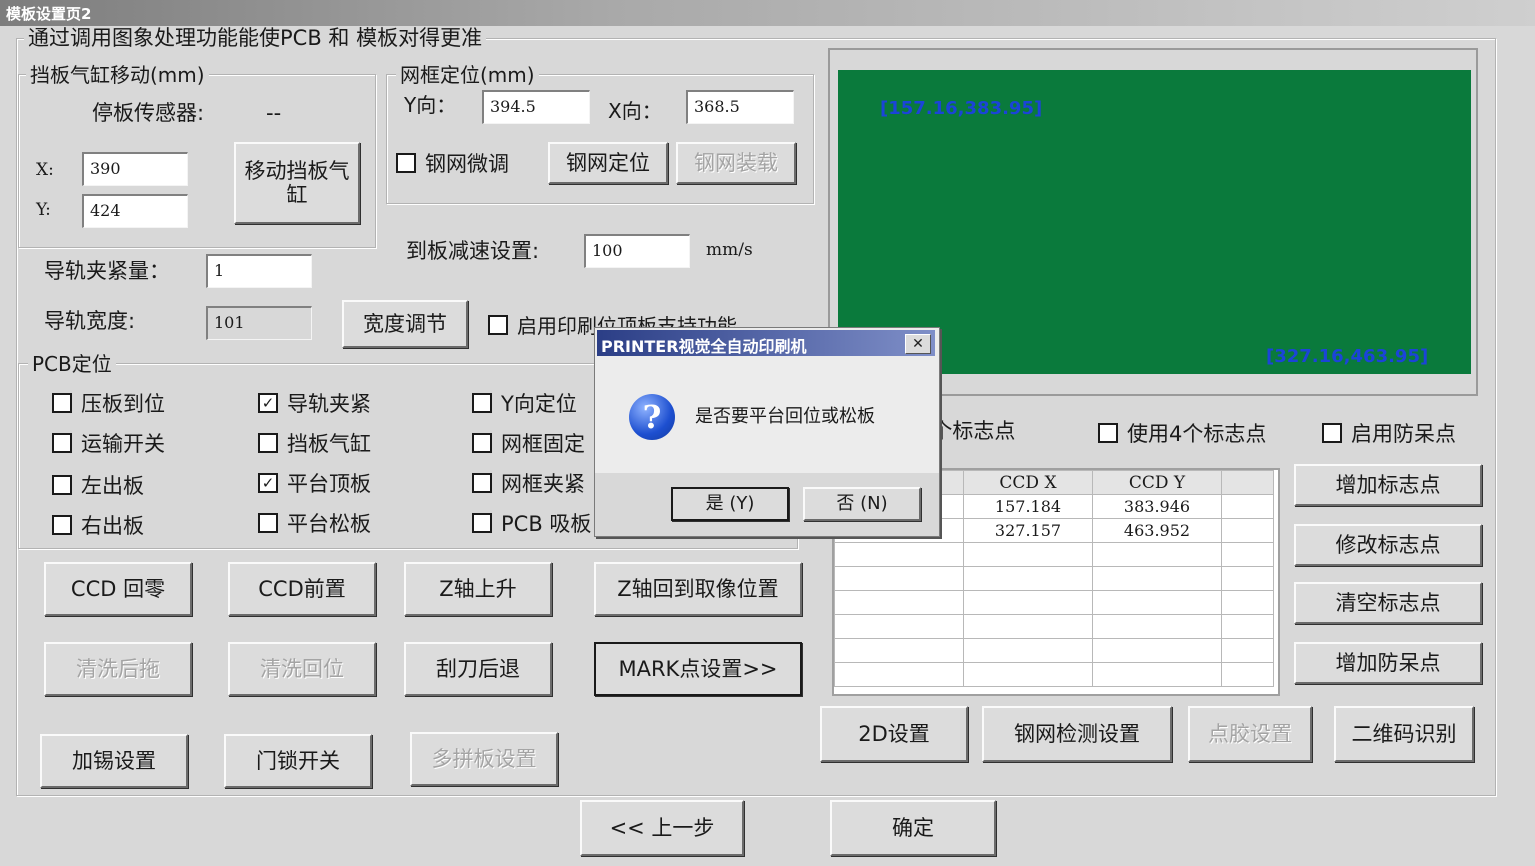 The width and height of the screenshot is (1535, 866). I want to click on wash-home-button: 清洗回位, so click(302, 669).